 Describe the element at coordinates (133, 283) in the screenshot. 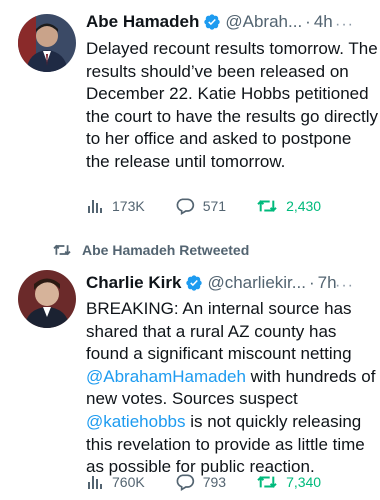

I see `author-name: Charlie Kirk` at that location.